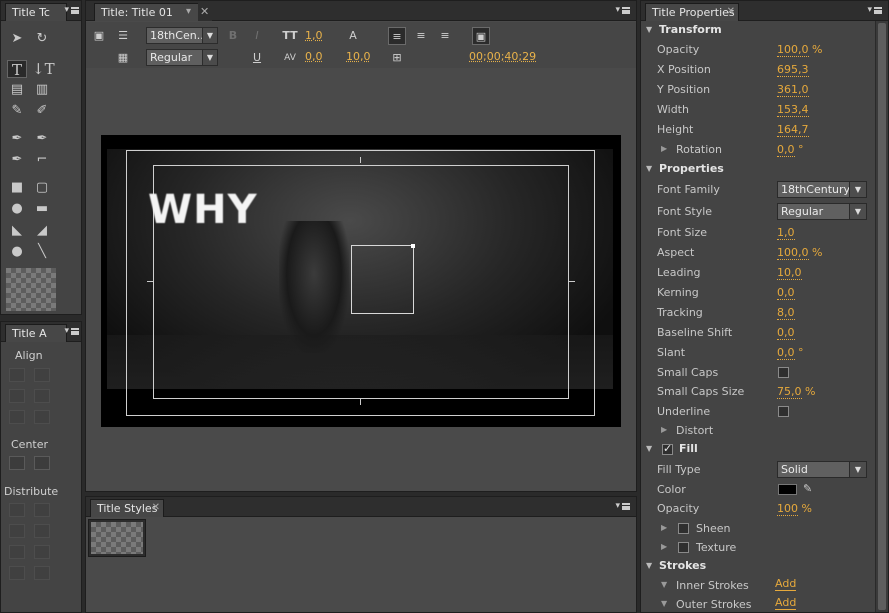  Describe the element at coordinates (42, 231) in the screenshot. I see `arc-tool-icon: ◢` at that location.